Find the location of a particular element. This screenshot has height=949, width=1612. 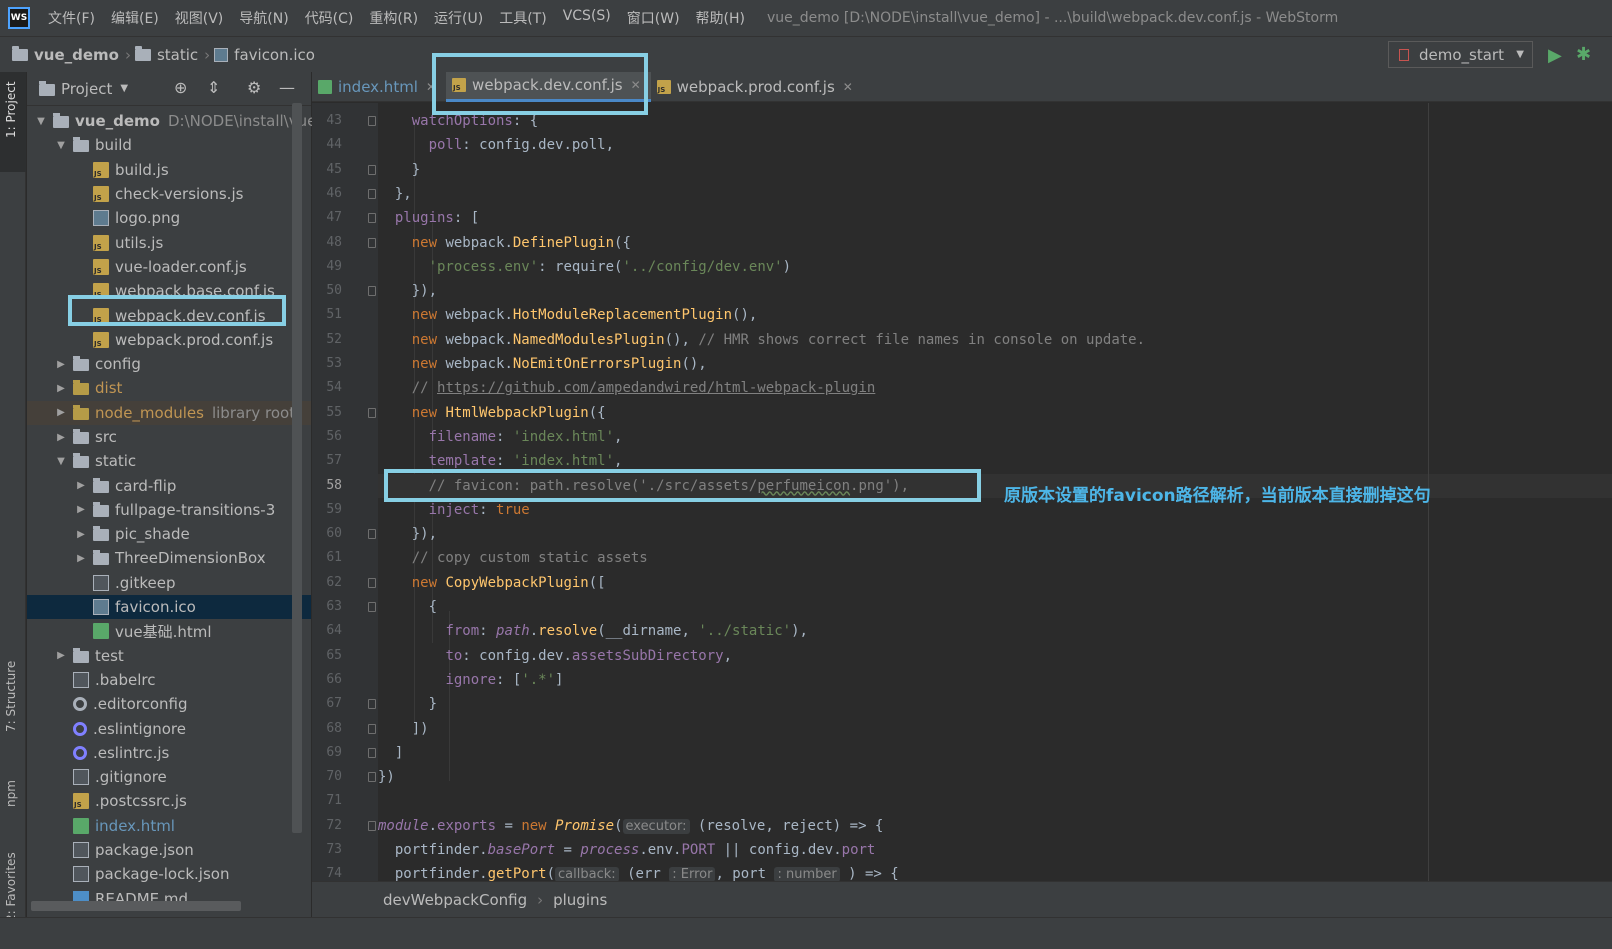

tree-row: .babelrc is located at coordinates (169, 680).